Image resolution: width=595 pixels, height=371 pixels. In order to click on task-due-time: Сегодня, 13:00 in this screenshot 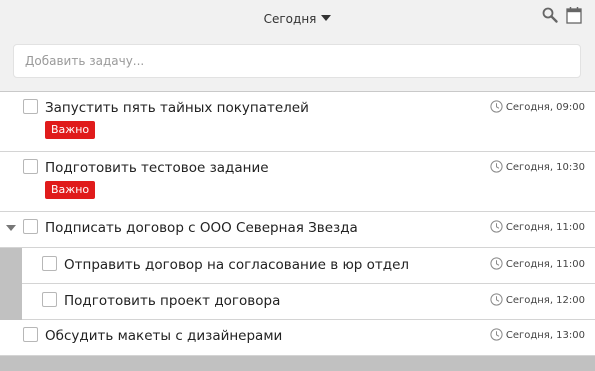, I will do `click(537, 335)`.